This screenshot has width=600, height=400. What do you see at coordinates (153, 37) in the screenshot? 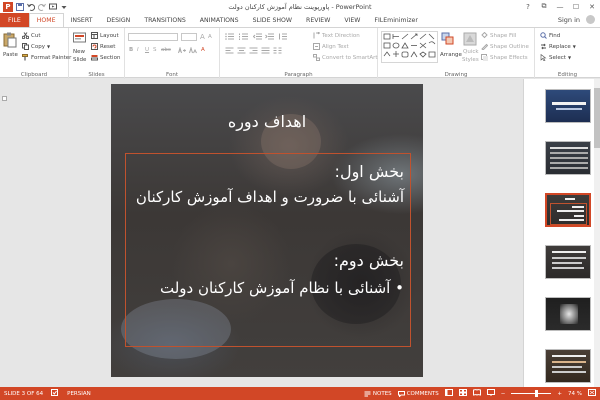
I see `font-name-combo` at bounding box center [153, 37].